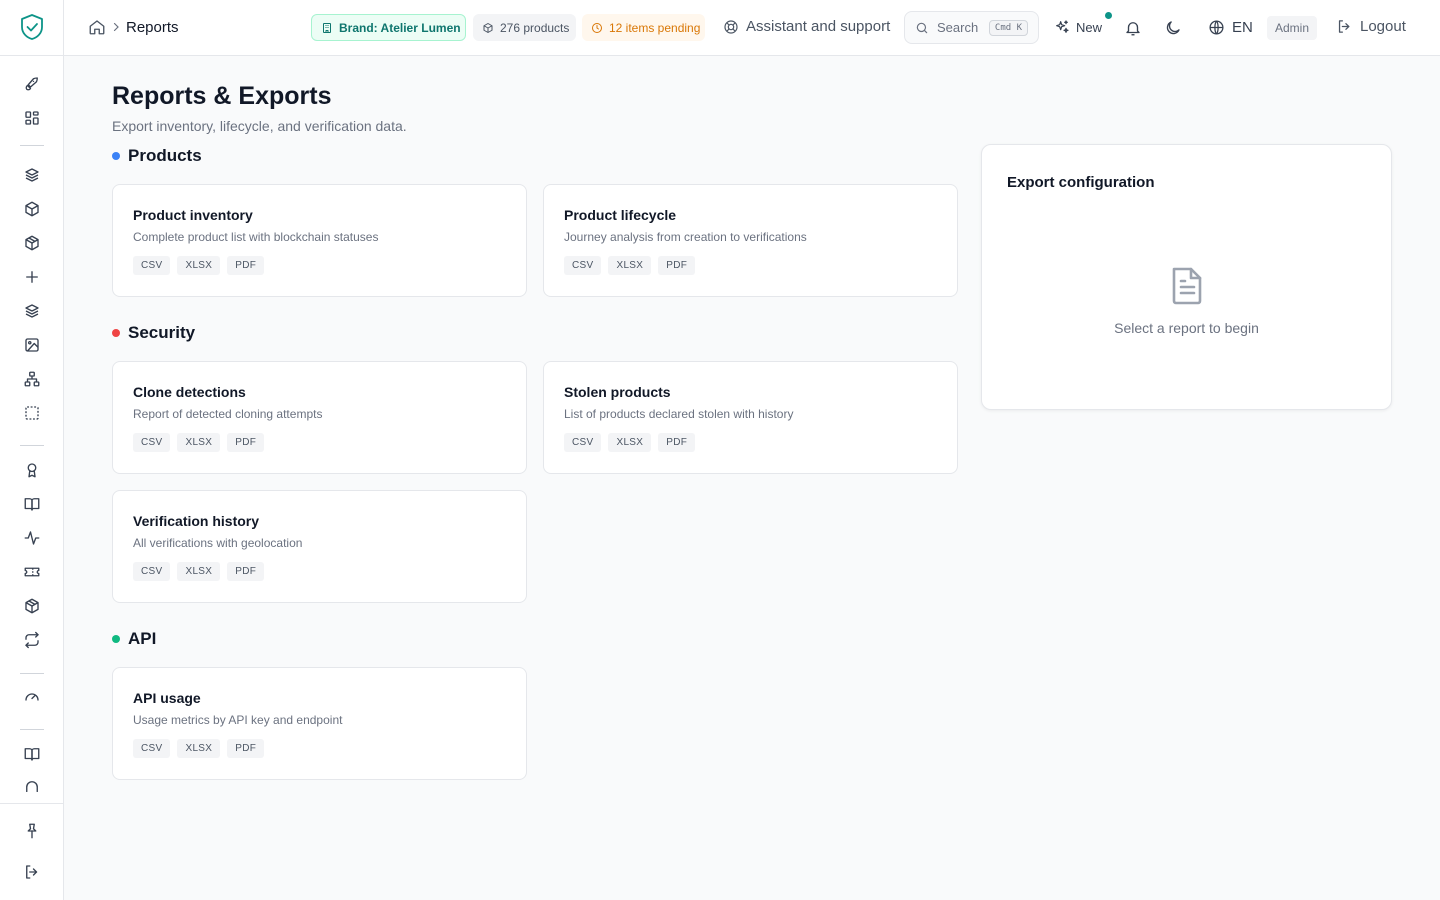 Image resolution: width=1440 pixels, height=900 pixels. What do you see at coordinates (32, 572) in the screenshot?
I see `ticket-icon` at bounding box center [32, 572].